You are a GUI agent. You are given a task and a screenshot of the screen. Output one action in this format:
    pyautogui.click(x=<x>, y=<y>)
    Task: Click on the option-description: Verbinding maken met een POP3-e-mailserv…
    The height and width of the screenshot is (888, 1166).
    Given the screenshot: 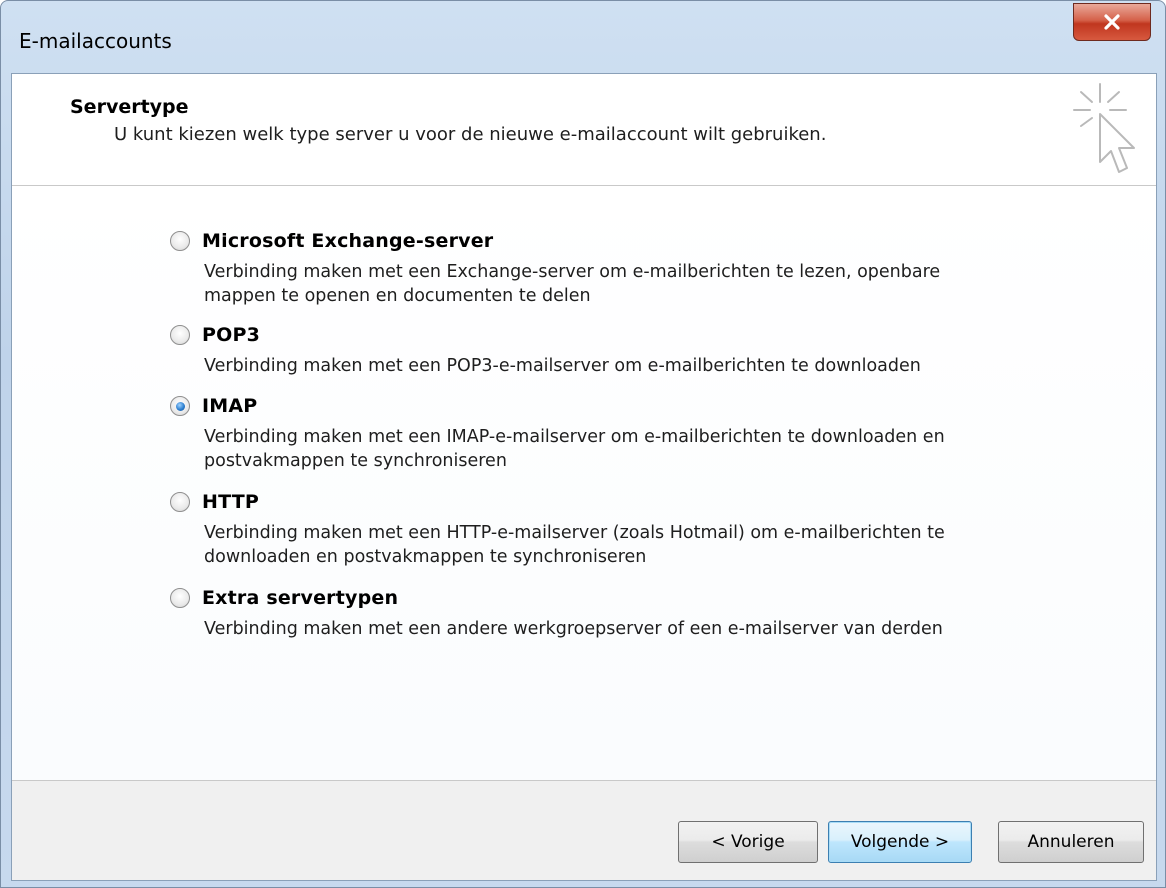 What is the action you would take?
    pyautogui.click(x=562, y=366)
    